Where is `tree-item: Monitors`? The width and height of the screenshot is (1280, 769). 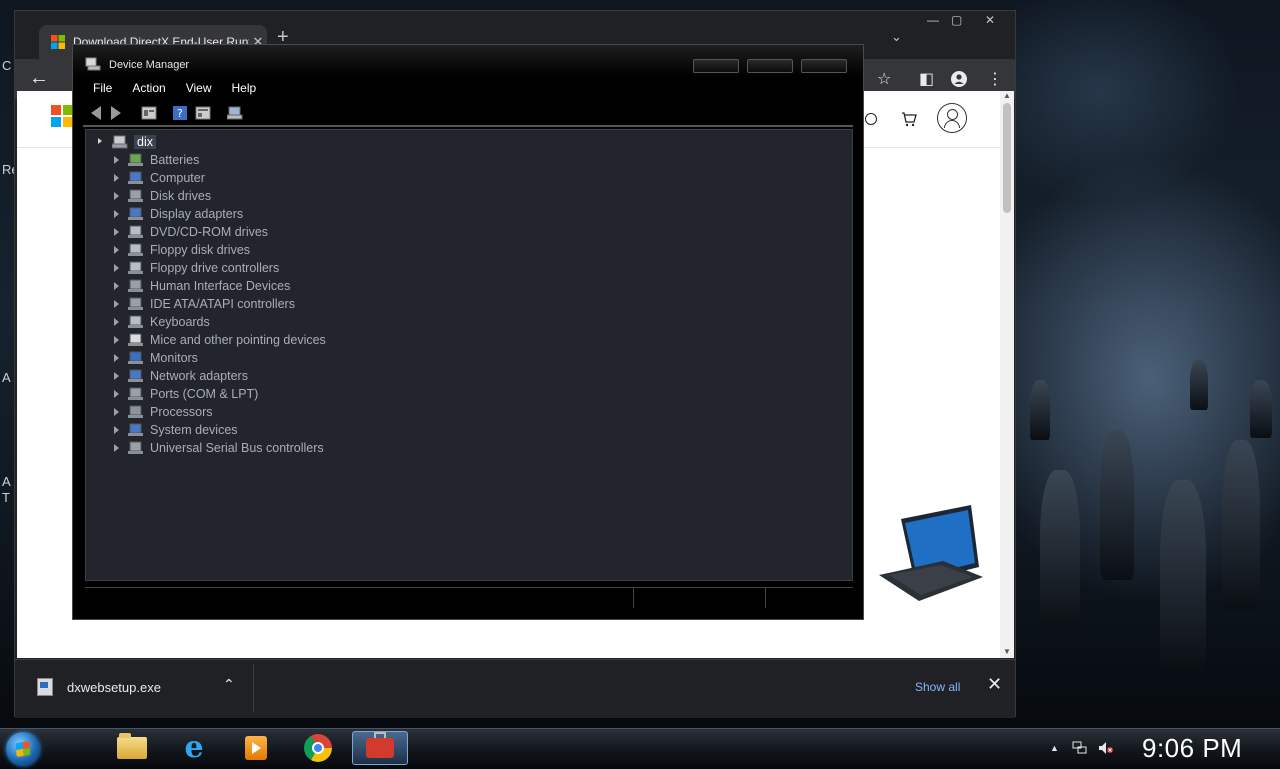
tree-item: Monitors is located at coordinates (155, 358).